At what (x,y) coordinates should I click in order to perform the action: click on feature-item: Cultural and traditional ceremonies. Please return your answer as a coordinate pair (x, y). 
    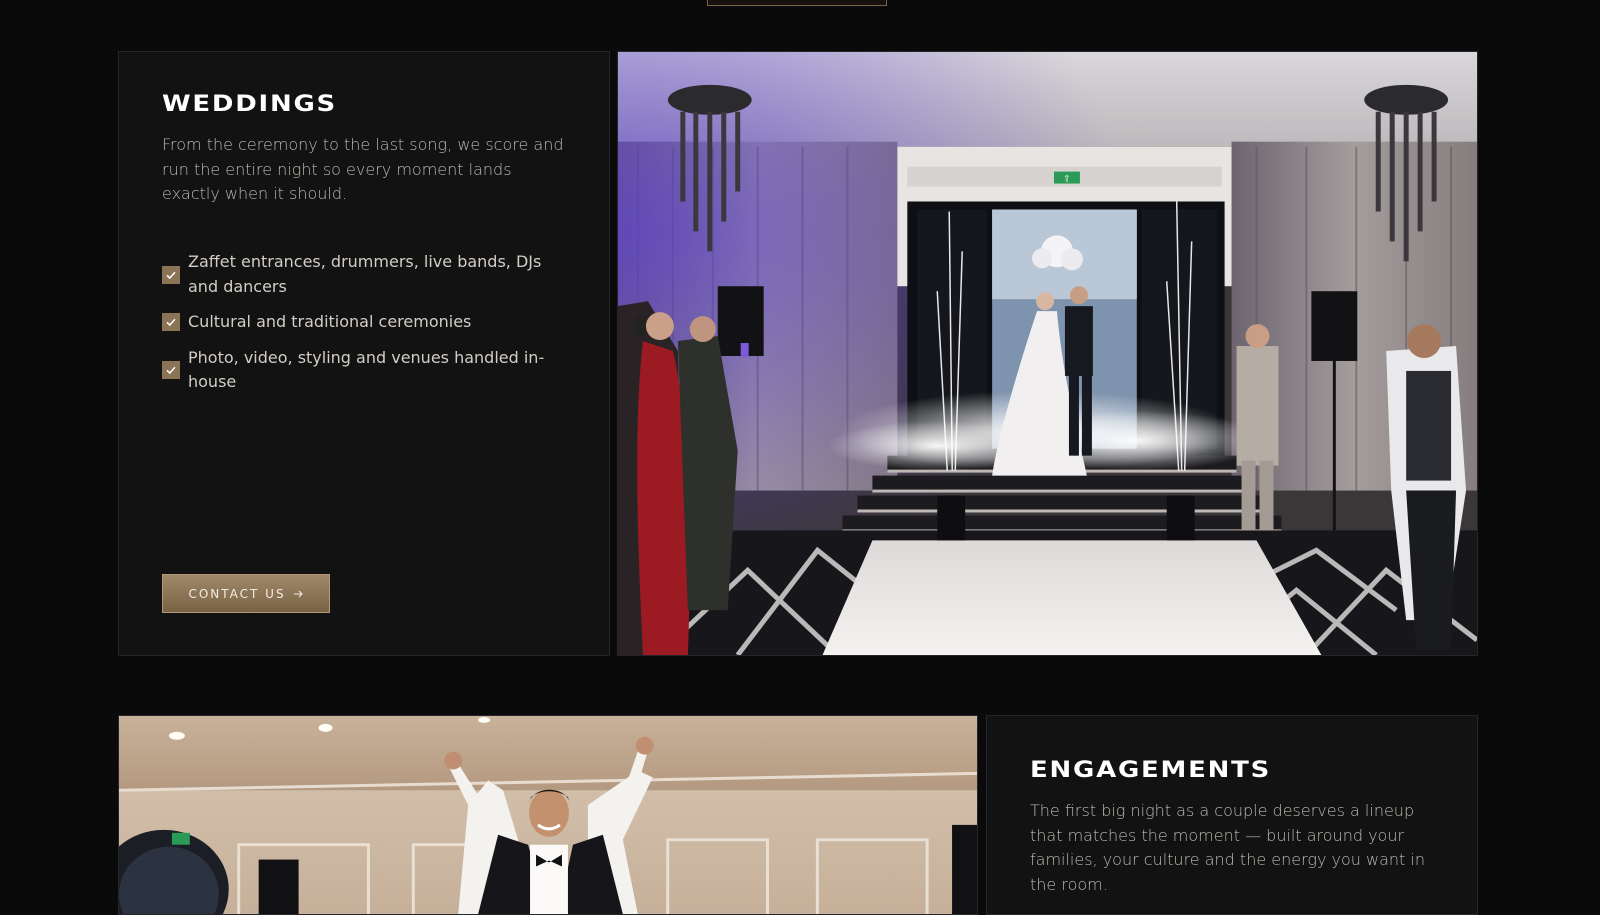
    Looking at the image, I should click on (364, 322).